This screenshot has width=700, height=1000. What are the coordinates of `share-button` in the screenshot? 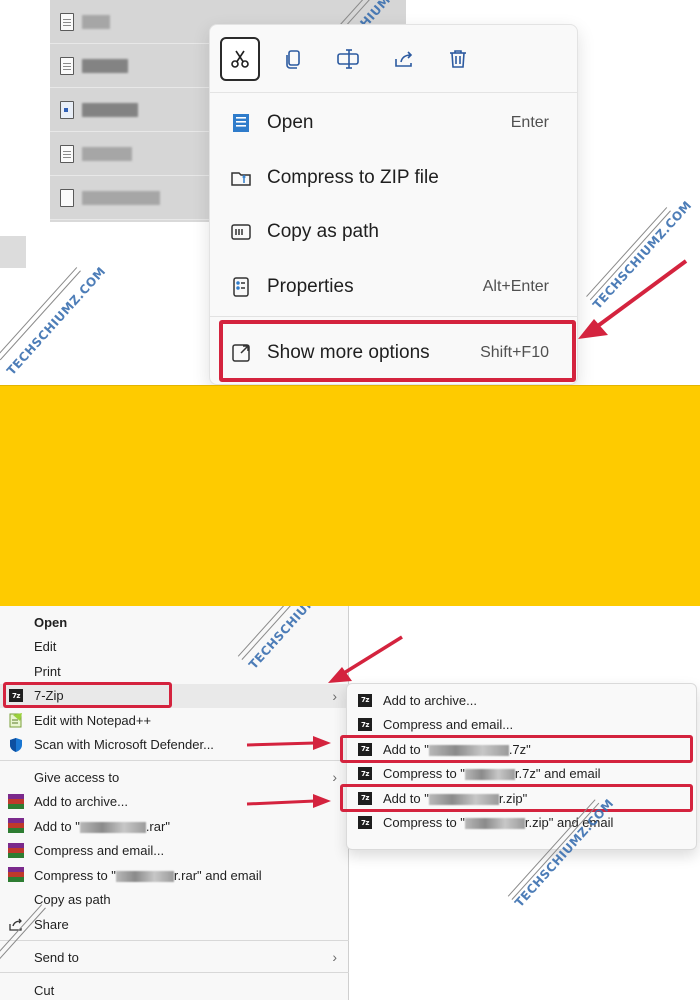 It's located at (404, 59).